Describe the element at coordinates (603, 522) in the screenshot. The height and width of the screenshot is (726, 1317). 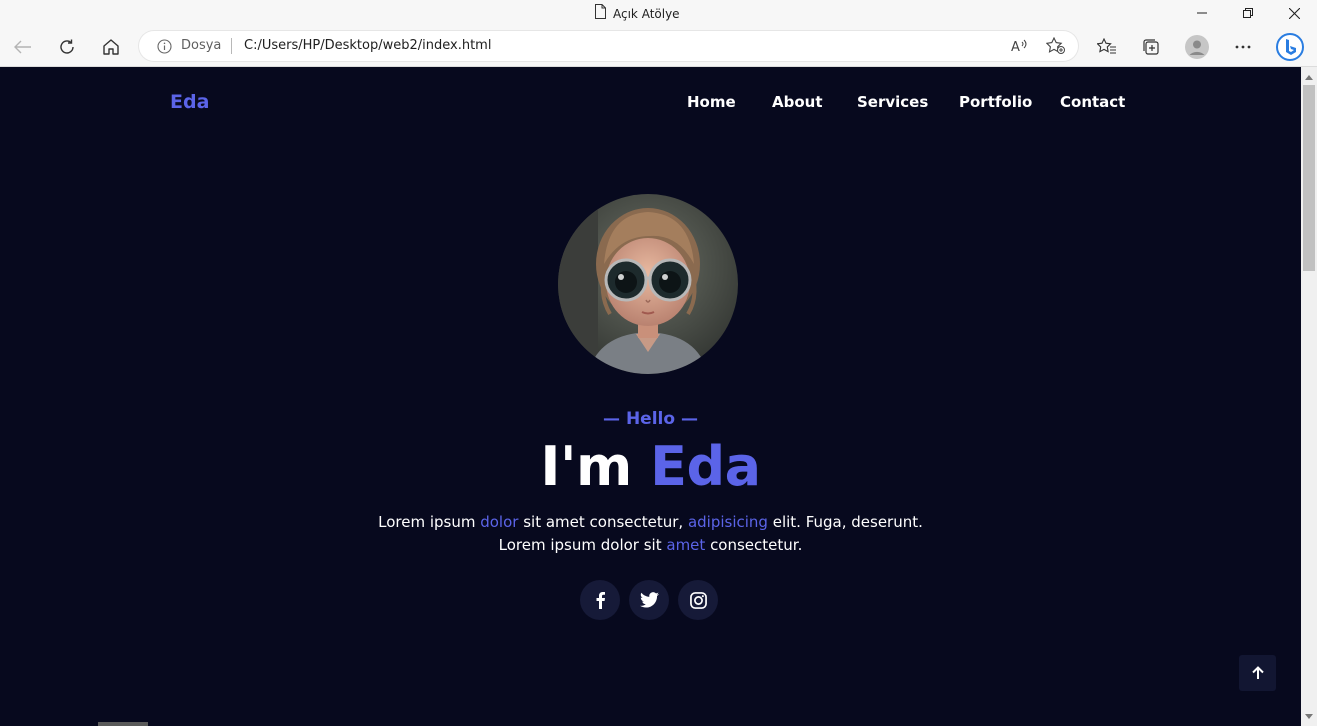
I see `line1-text-2: sit amet consectetur,` at that location.